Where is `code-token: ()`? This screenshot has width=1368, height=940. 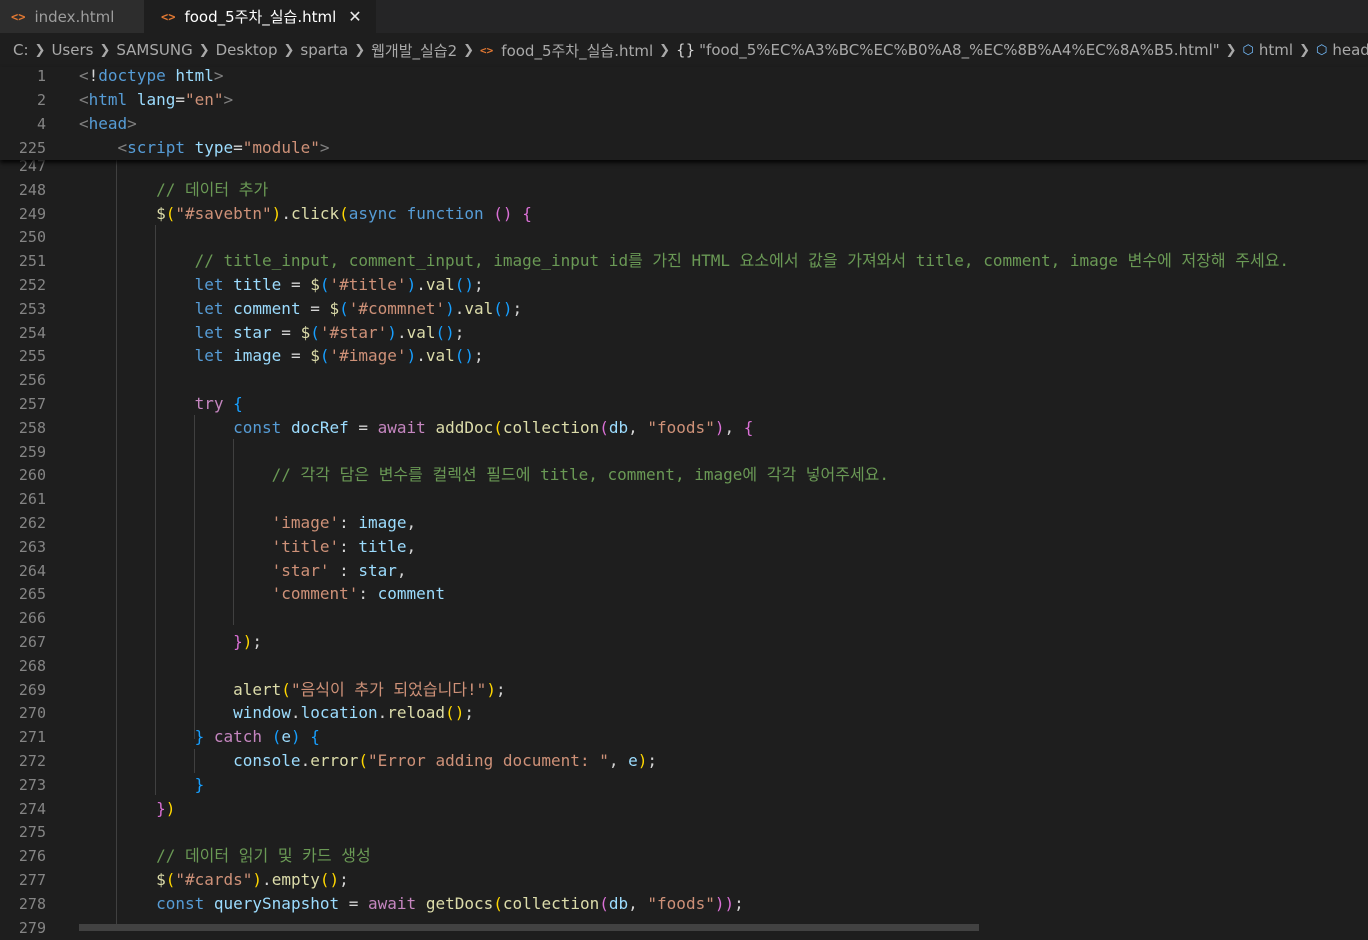
code-token: () is located at coordinates (455, 712).